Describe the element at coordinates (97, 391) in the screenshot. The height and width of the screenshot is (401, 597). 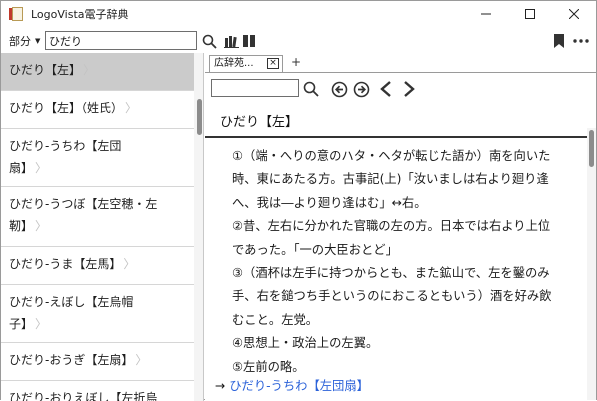
I see `list-item: ひだり‐おりえぼし【左折烏` at that location.